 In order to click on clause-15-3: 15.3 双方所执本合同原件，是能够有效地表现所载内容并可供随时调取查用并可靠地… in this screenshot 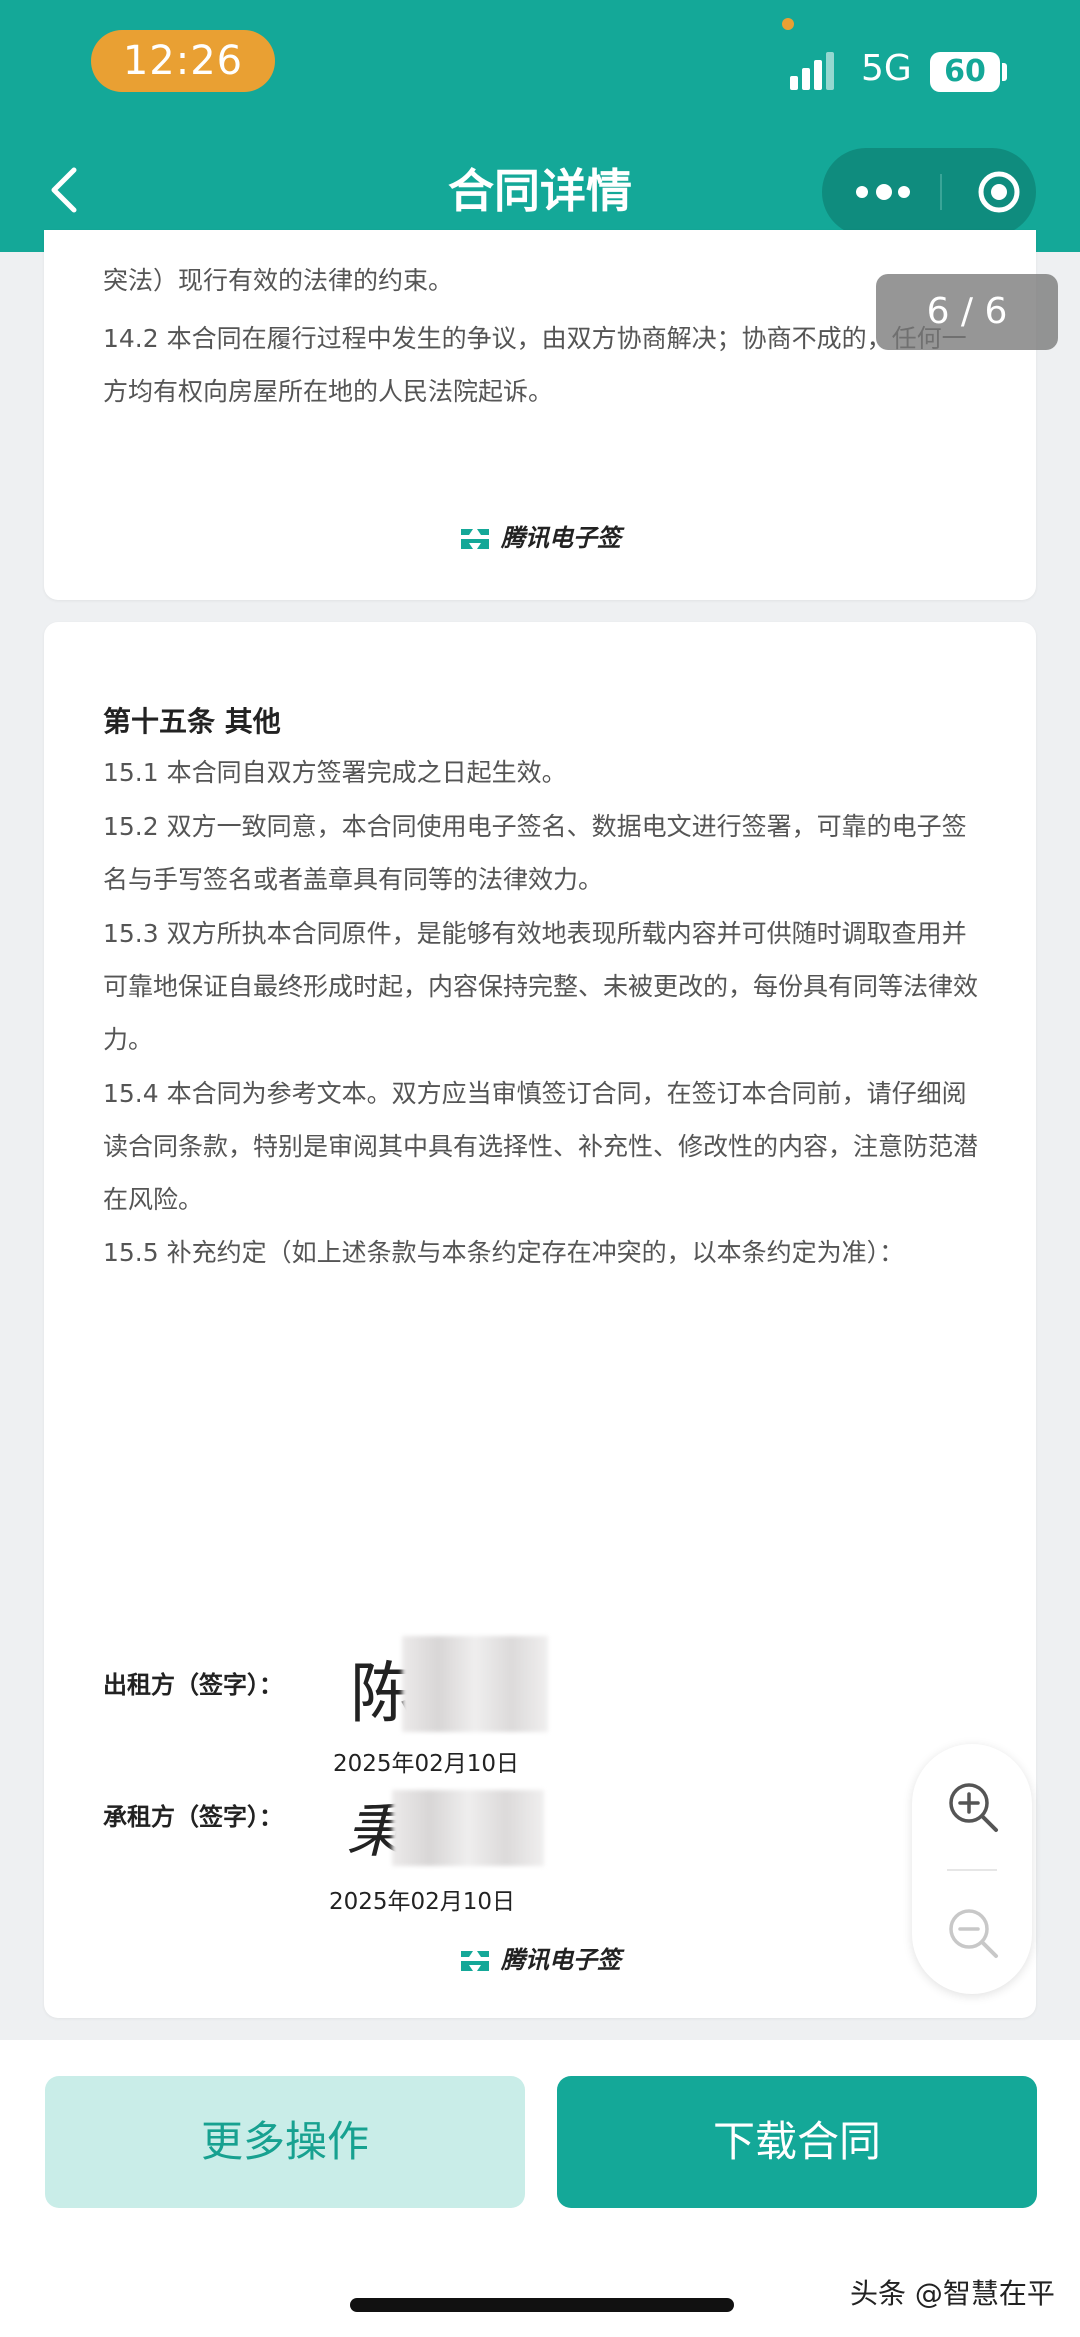, I will do `click(541, 986)`.